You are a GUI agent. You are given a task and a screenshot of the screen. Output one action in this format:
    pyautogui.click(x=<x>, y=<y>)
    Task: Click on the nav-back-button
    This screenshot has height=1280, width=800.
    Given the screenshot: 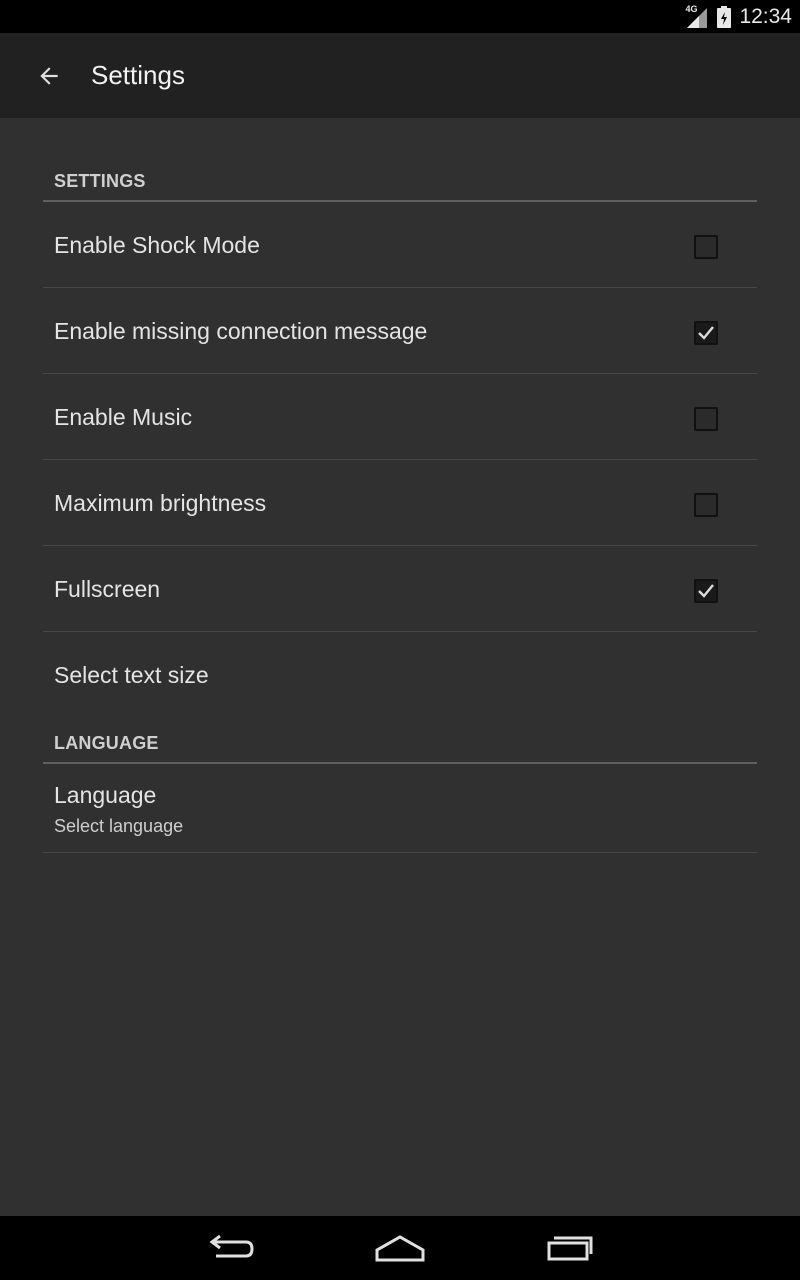 What is the action you would take?
    pyautogui.click(x=230, y=1248)
    